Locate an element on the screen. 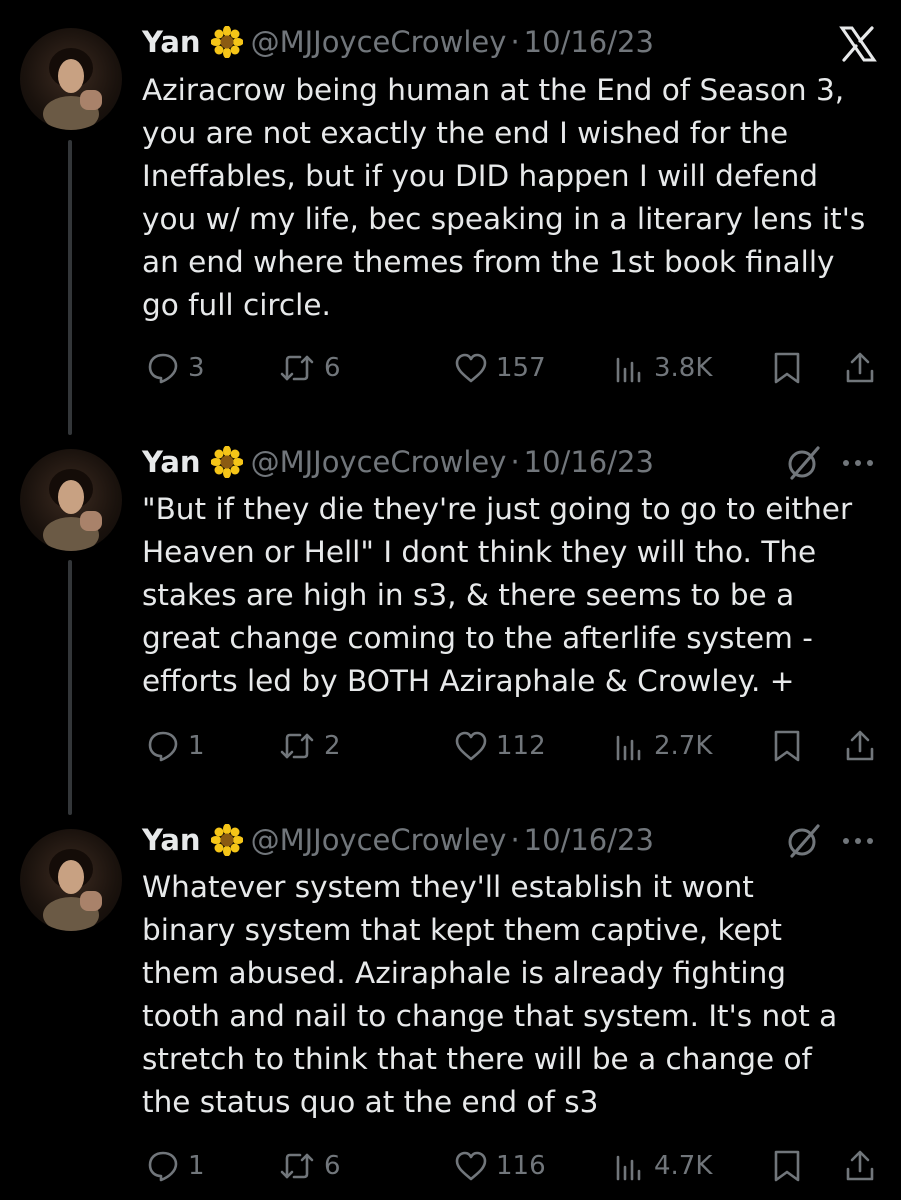 The image size is (901, 1200). text-line: go full circle. is located at coordinates (236, 305).